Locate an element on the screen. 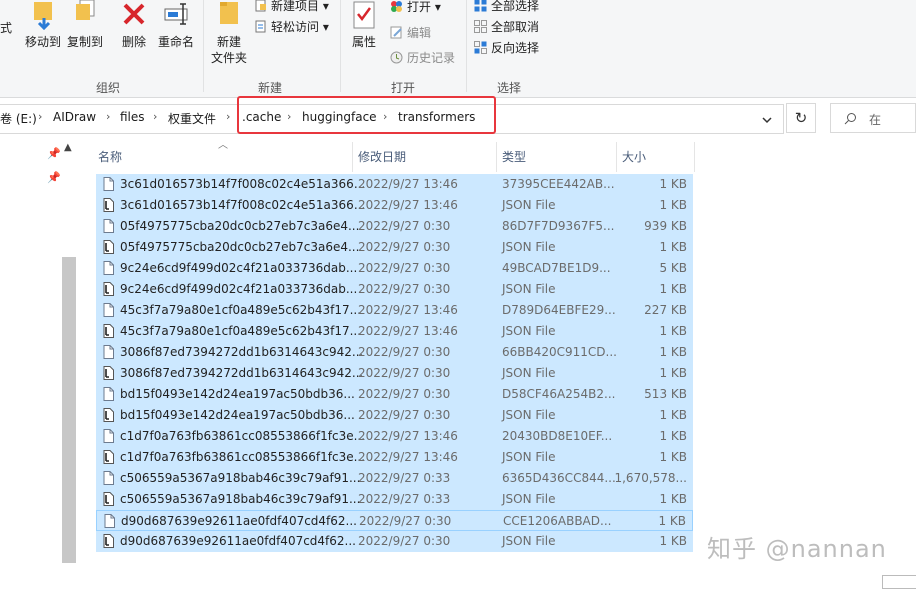 The image size is (916, 589). select-all-button: 全部选择 is located at coordinates (506, 7).